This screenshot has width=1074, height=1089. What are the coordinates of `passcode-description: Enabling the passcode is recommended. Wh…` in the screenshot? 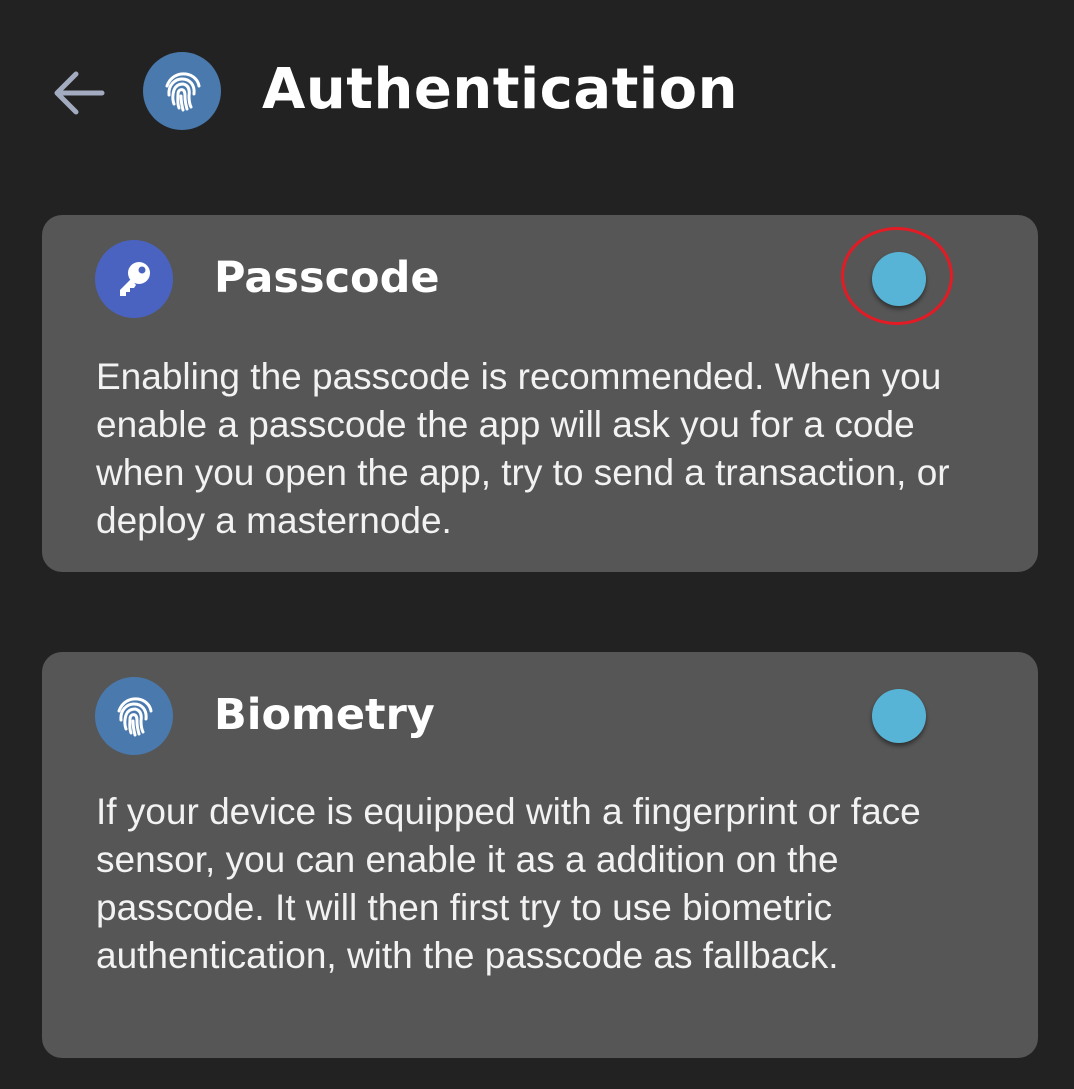 It's located at (523, 448).